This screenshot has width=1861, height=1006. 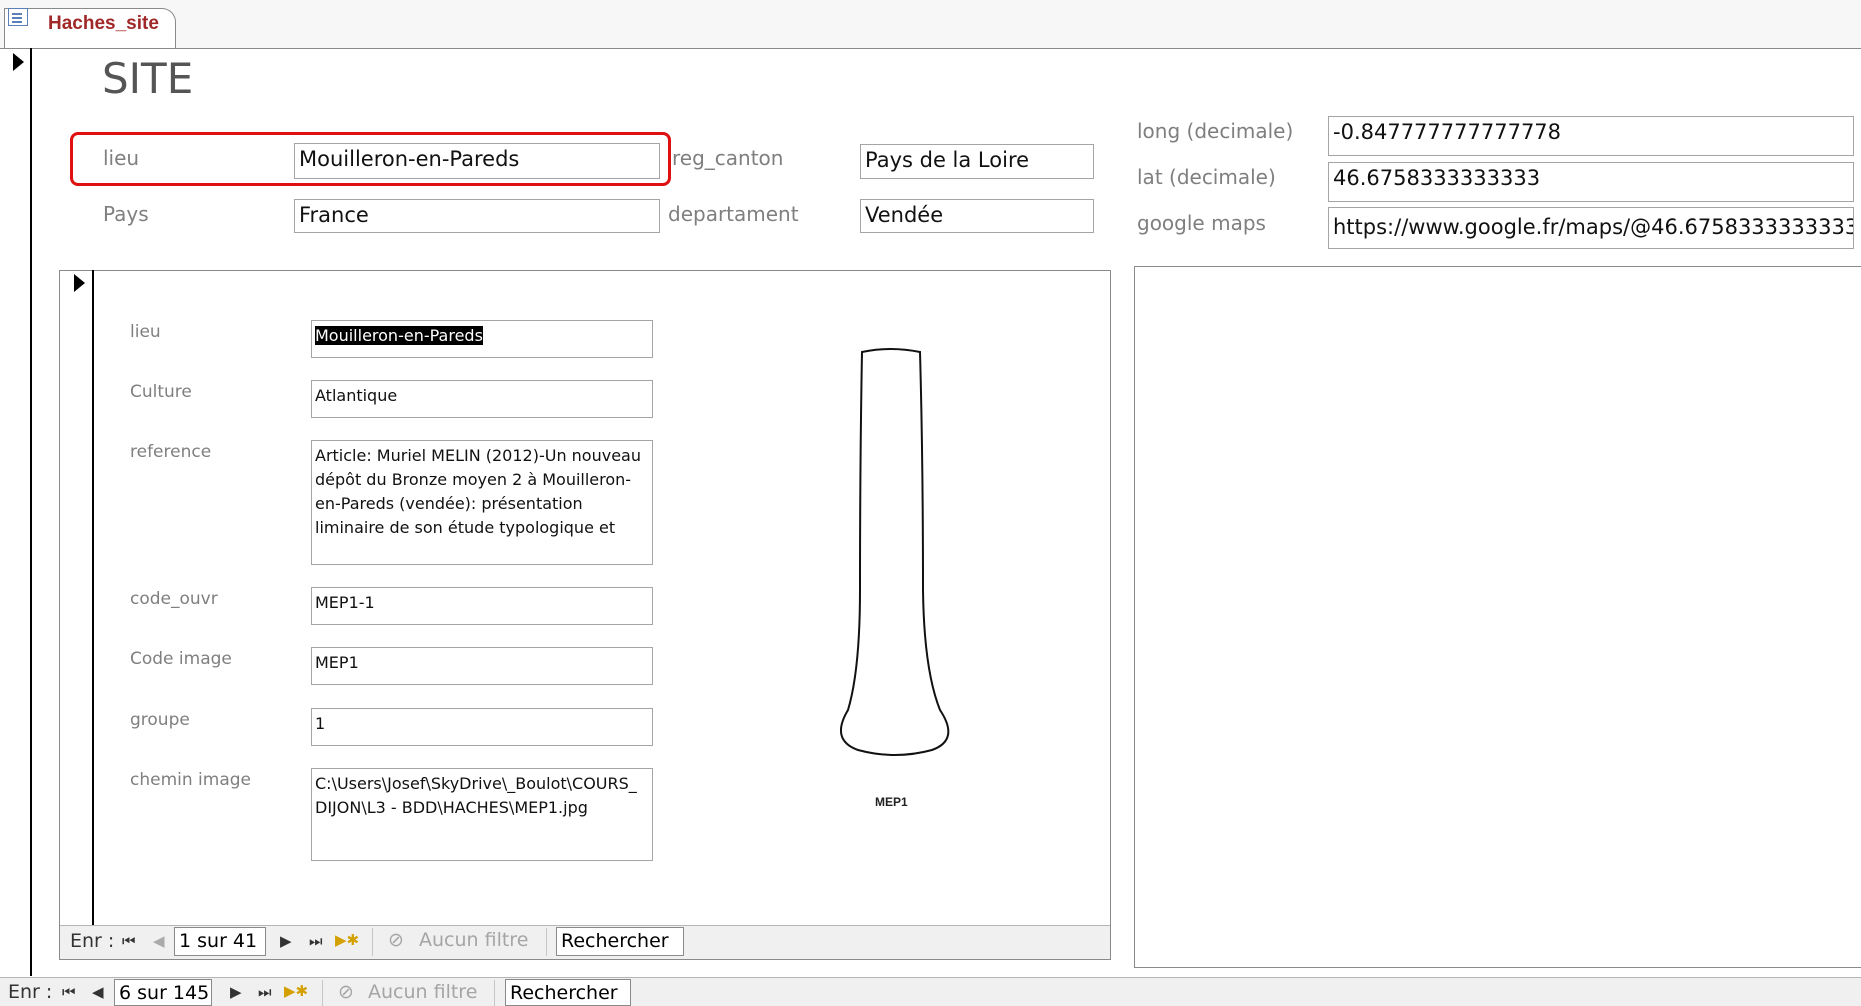 What do you see at coordinates (159, 941) in the screenshot?
I see `subform-previous-record-icon: ◀` at bounding box center [159, 941].